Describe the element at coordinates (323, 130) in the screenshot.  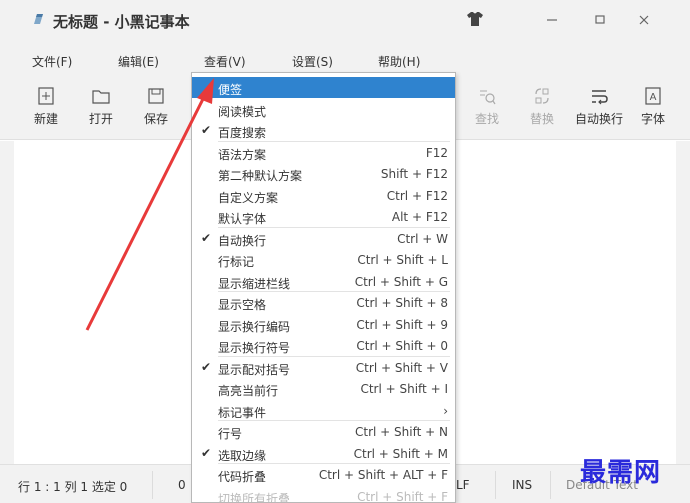
I see `menu-item-baidu-search: ✔ 百度搜索` at that location.